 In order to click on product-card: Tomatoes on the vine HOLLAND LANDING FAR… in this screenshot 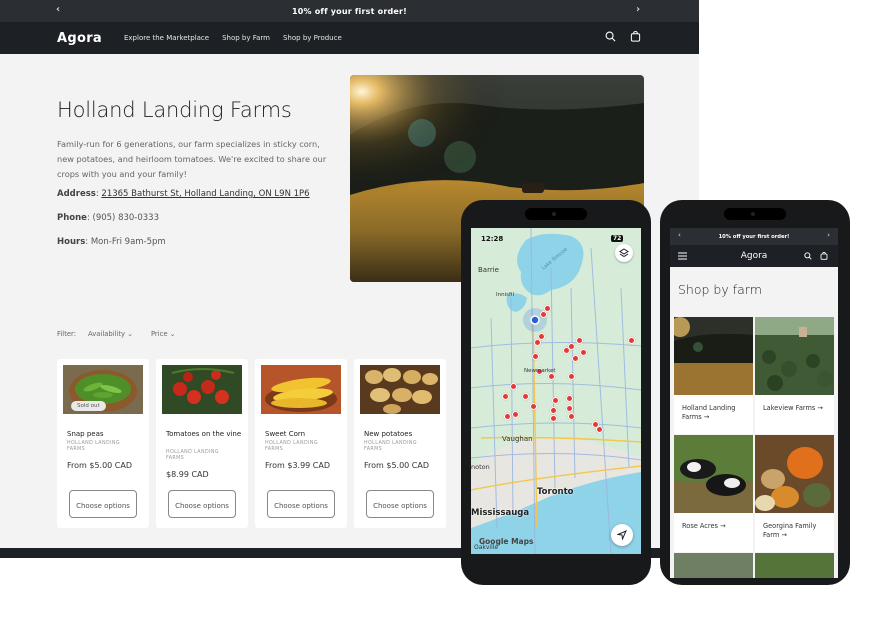, I will do `click(202, 443)`.